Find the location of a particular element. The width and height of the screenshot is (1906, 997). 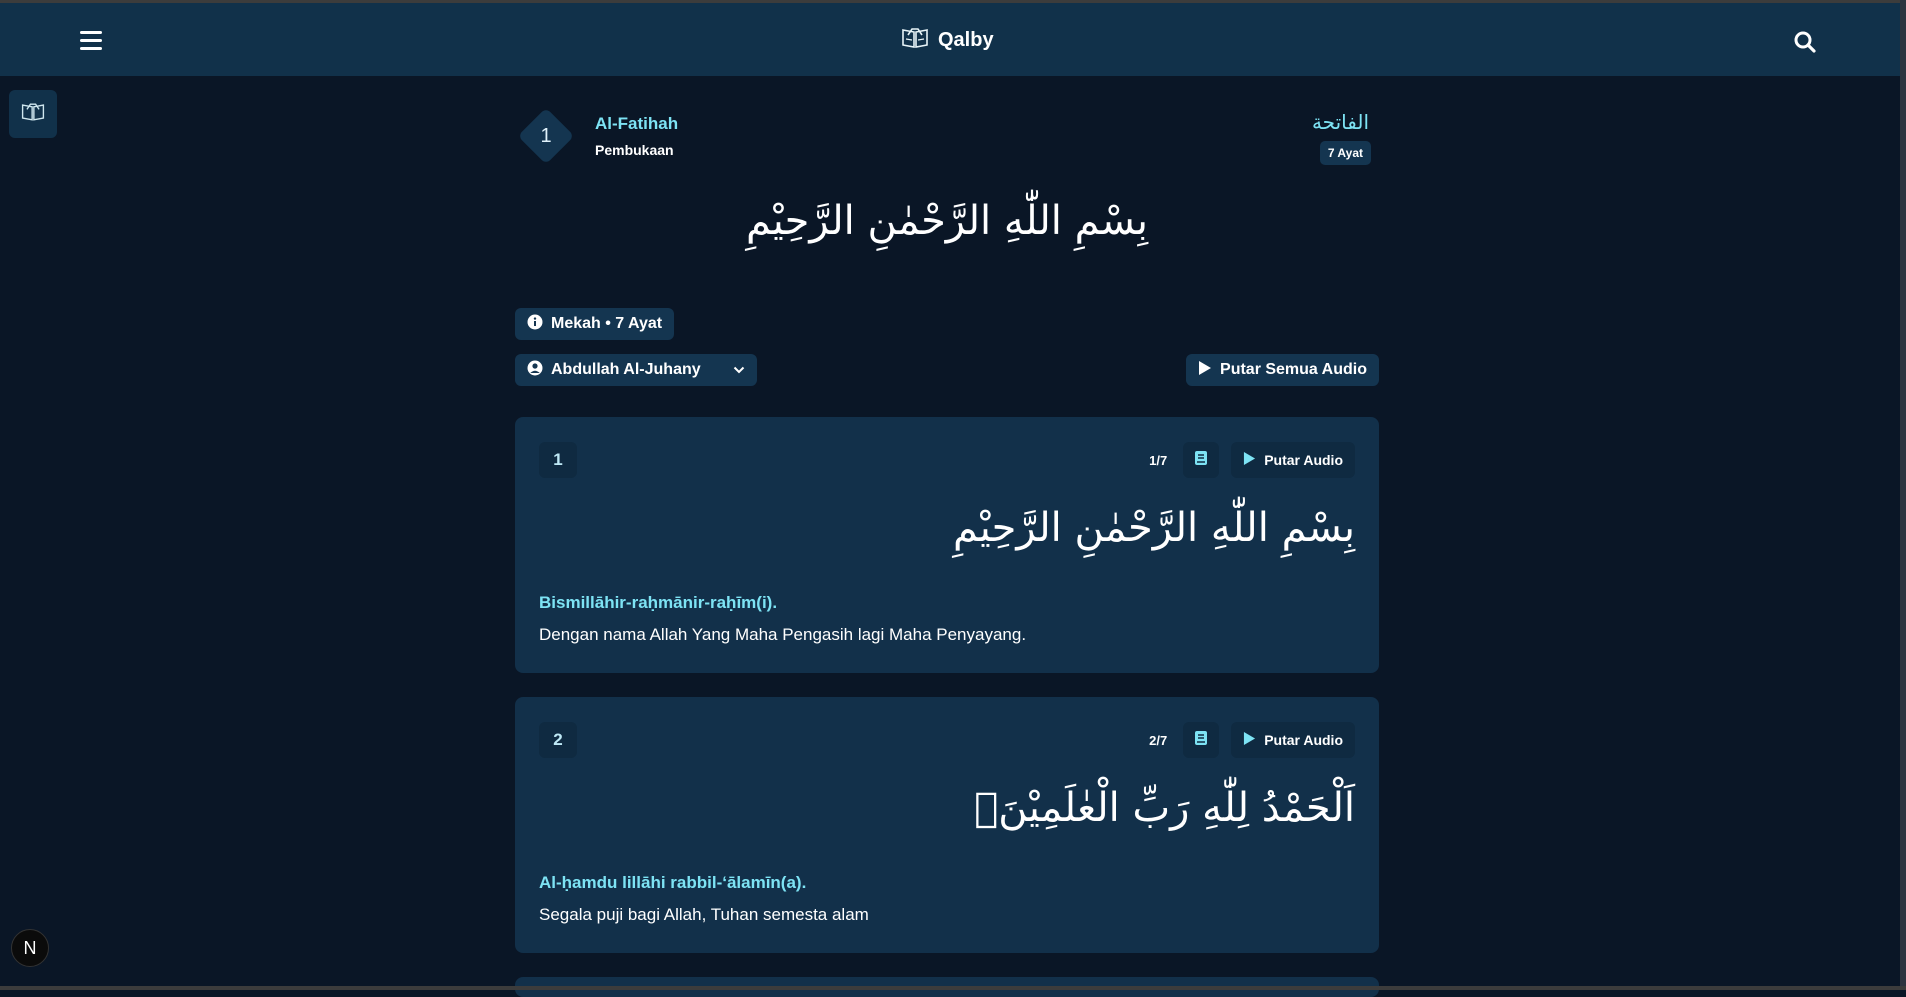

ayat-count-badge: 7 Ayat is located at coordinates (1345, 153).